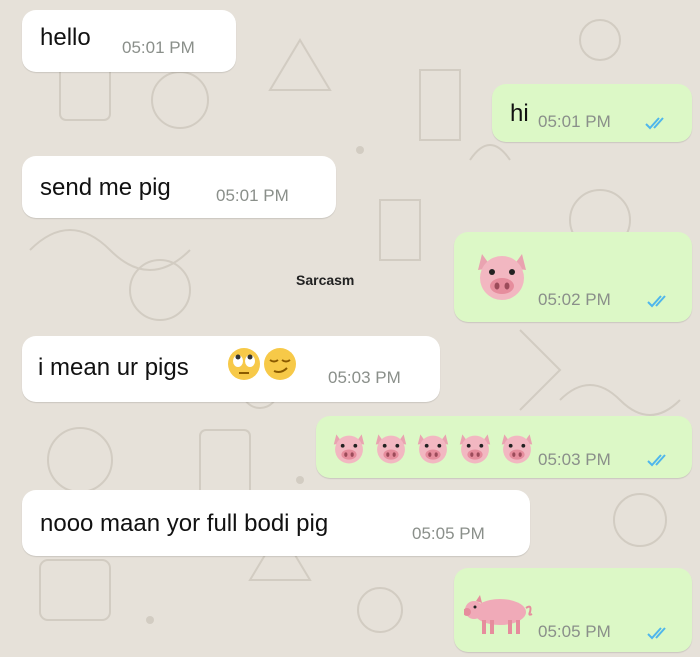 The image size is (700, 657). What do you see at coordinates (244, 364) in the screenshot?
I see `face-with-rolling-eyes-emoji-icon` at bounding box center [244, 364].